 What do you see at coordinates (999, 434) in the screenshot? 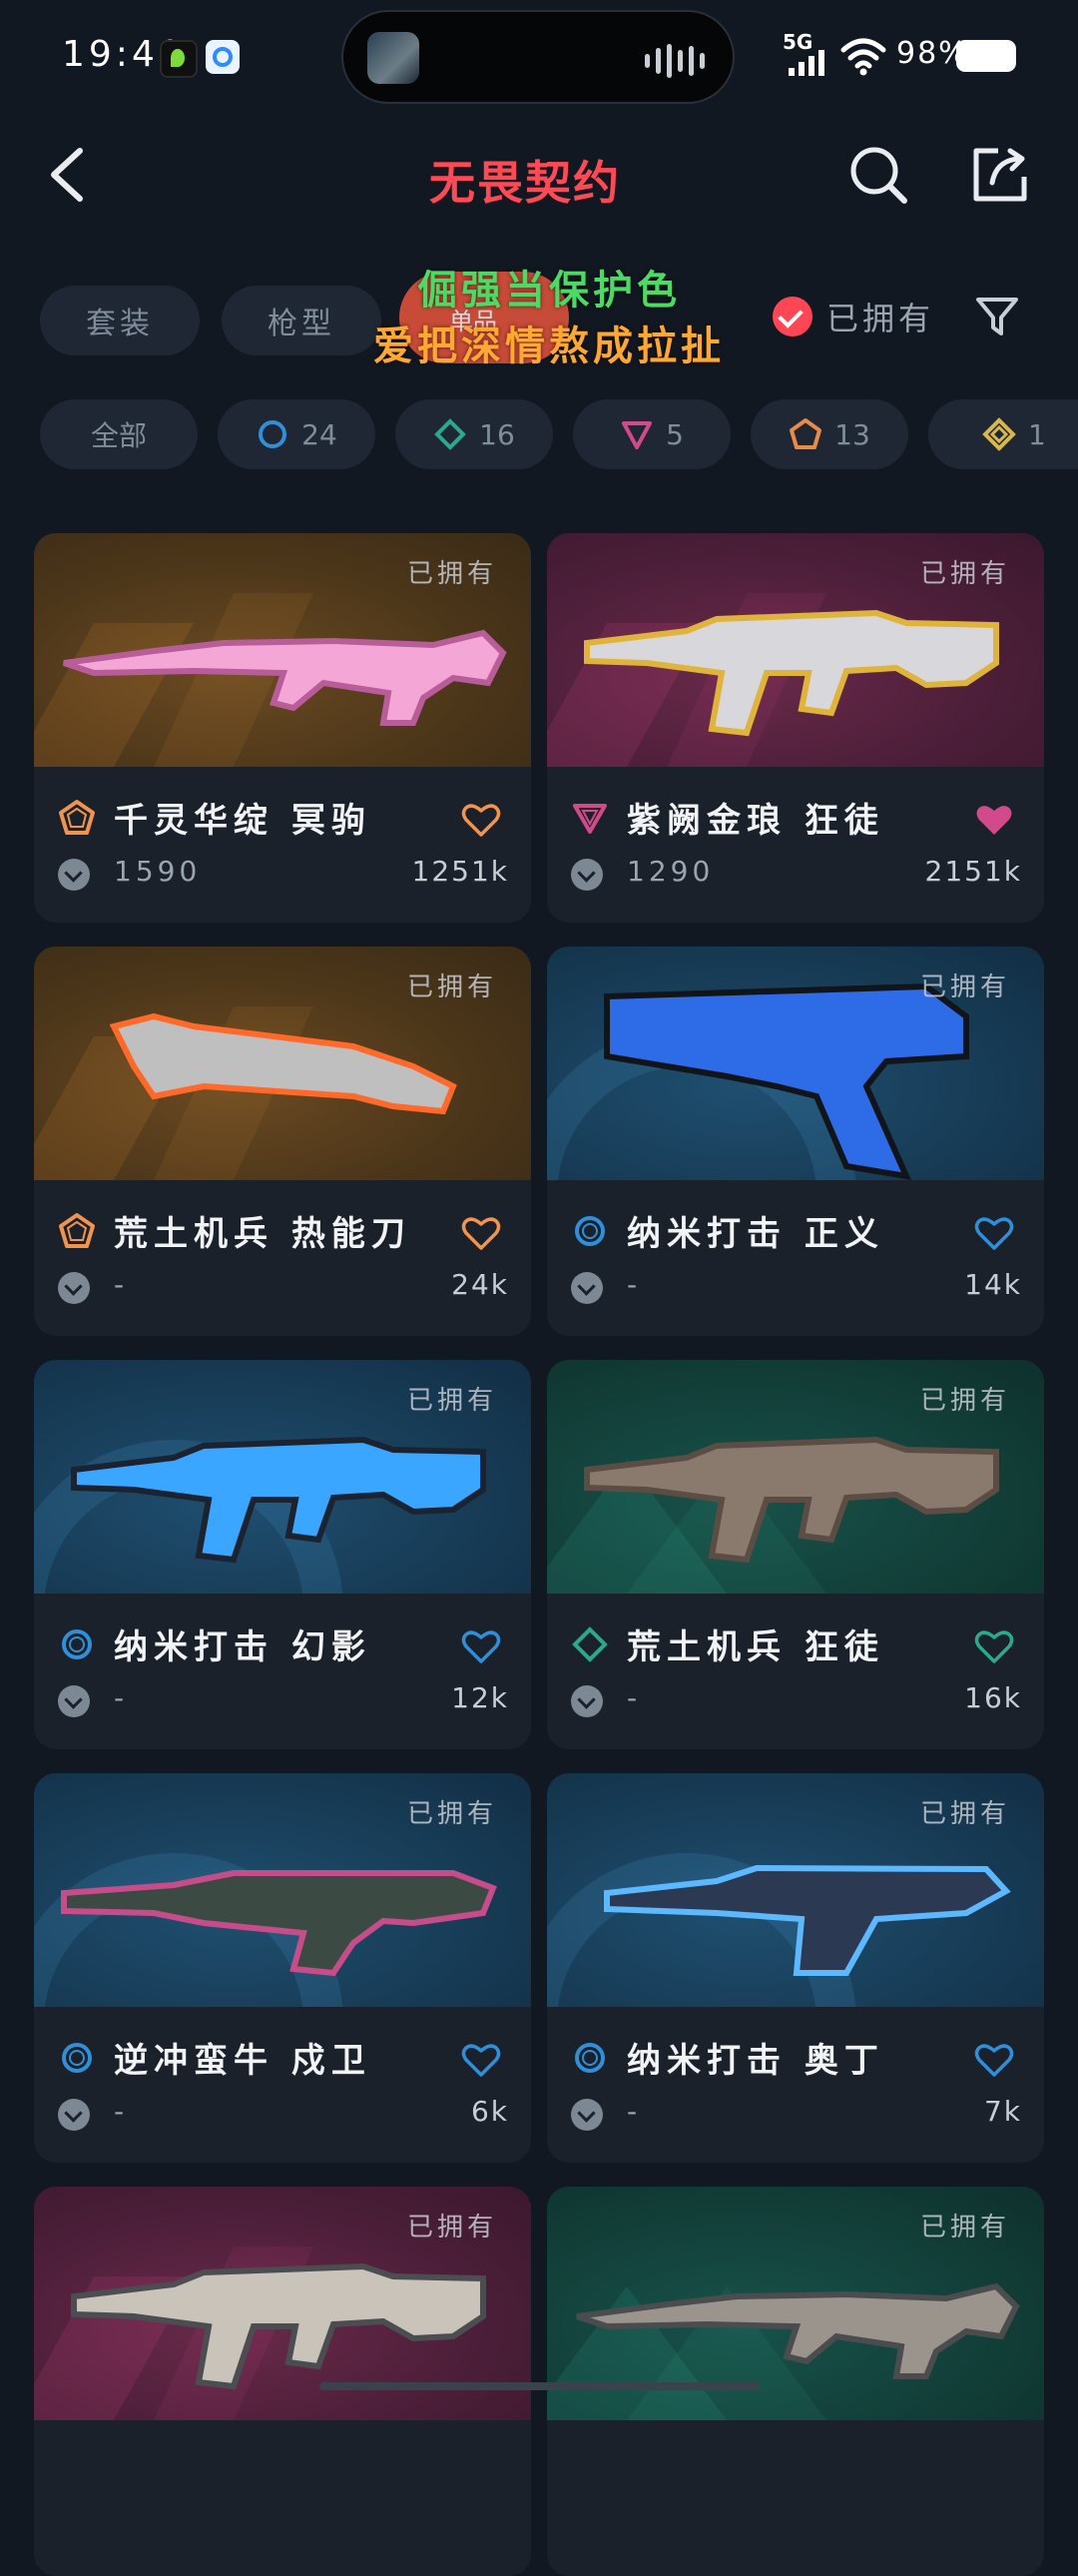
I see `ultra-tier-icon` at bounding box center [999, 434].